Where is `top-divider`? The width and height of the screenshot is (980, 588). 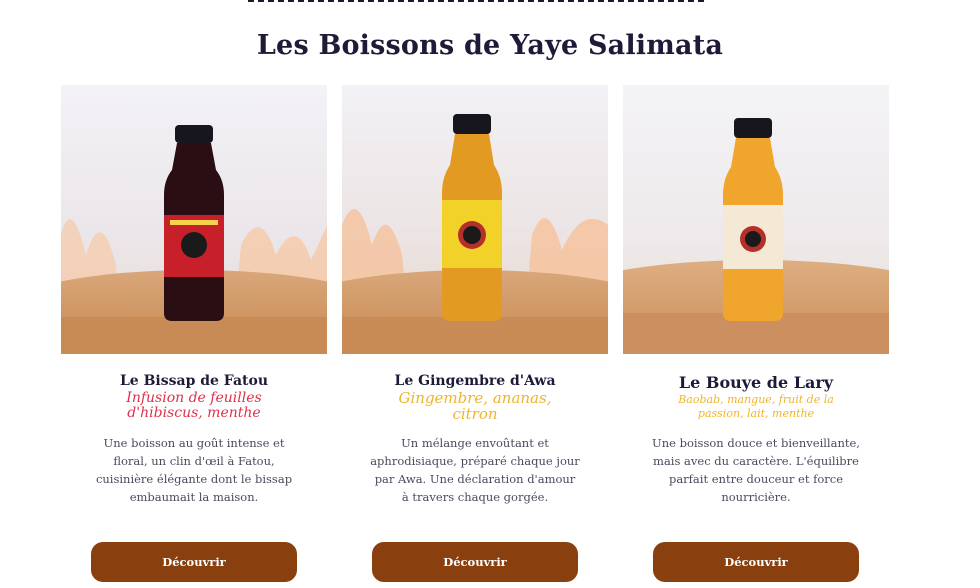 top-divider is located at coordinates (476, 2).